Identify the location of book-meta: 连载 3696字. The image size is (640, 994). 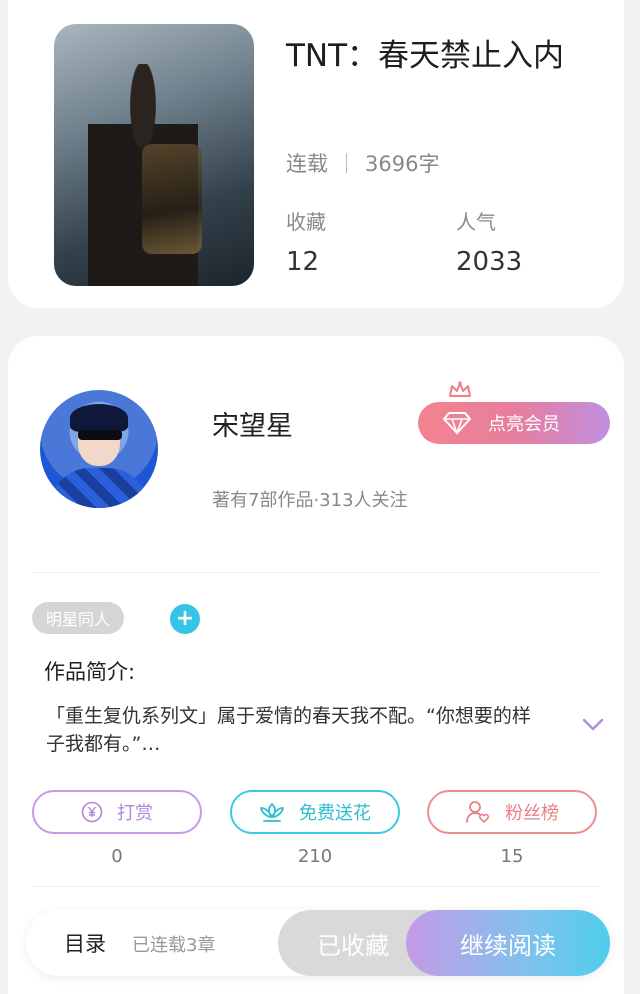
(362, 163).